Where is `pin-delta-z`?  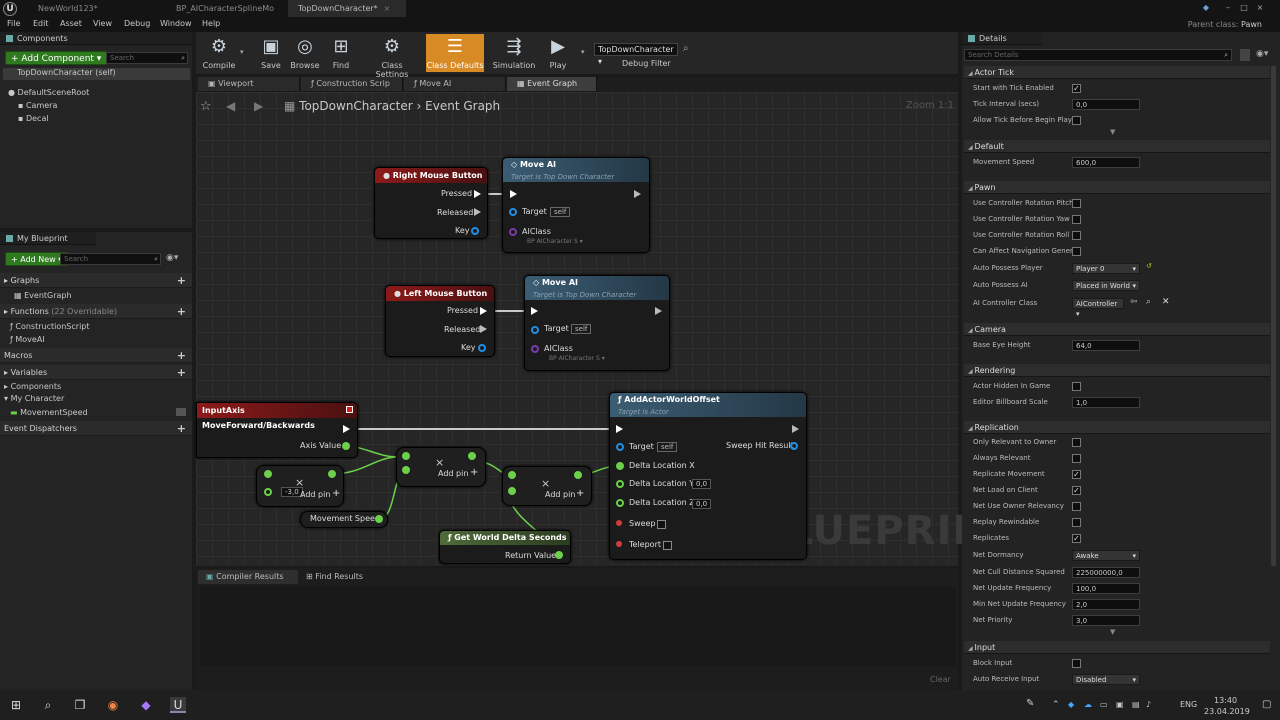 pin-delta-z is located at coordinates (620, 503).